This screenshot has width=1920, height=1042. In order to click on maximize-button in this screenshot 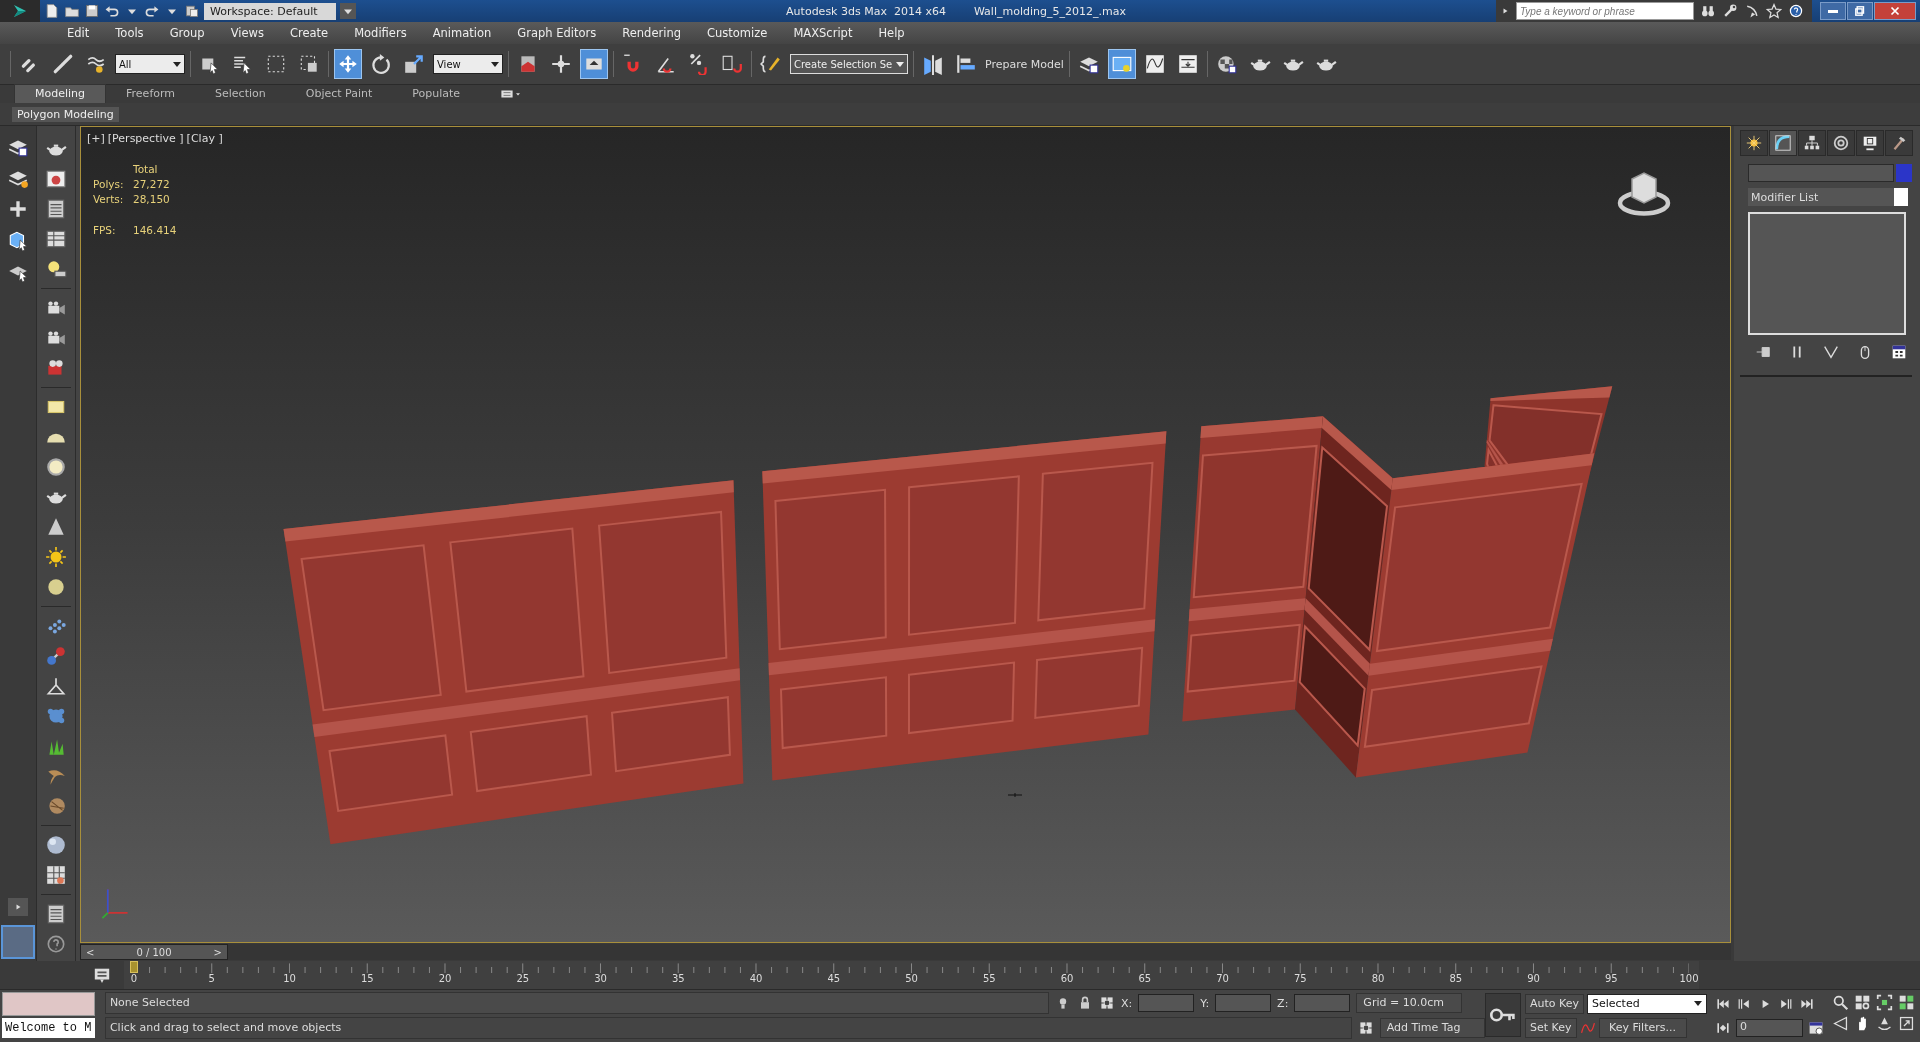, I will do `click(1860, 11)`.